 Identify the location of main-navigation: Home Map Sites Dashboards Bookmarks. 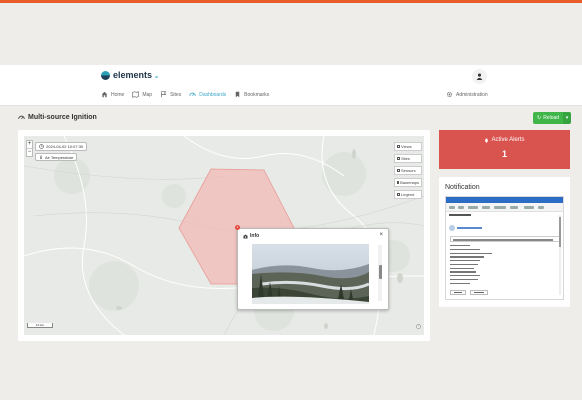
(185, 94).